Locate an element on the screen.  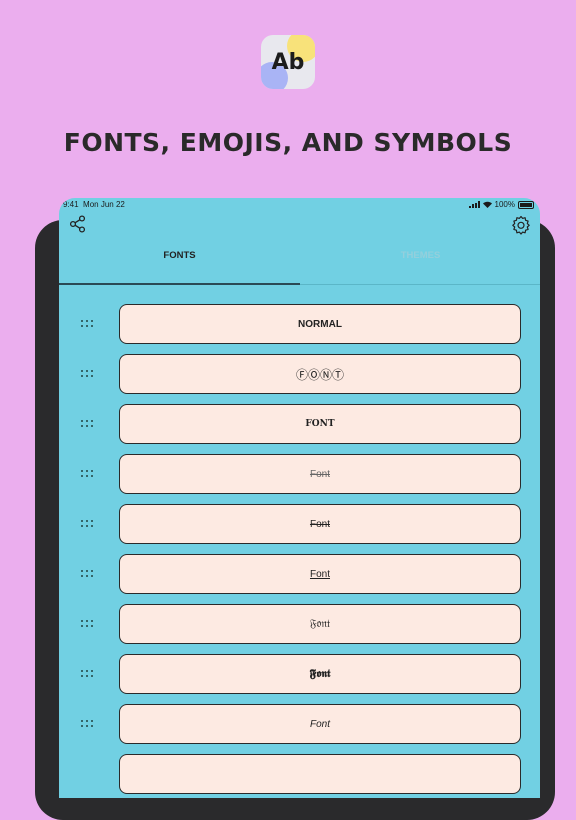
font-option-fraktur: 𝔉𝔬𝔫𝔱 is located at coordinates (320, 624).